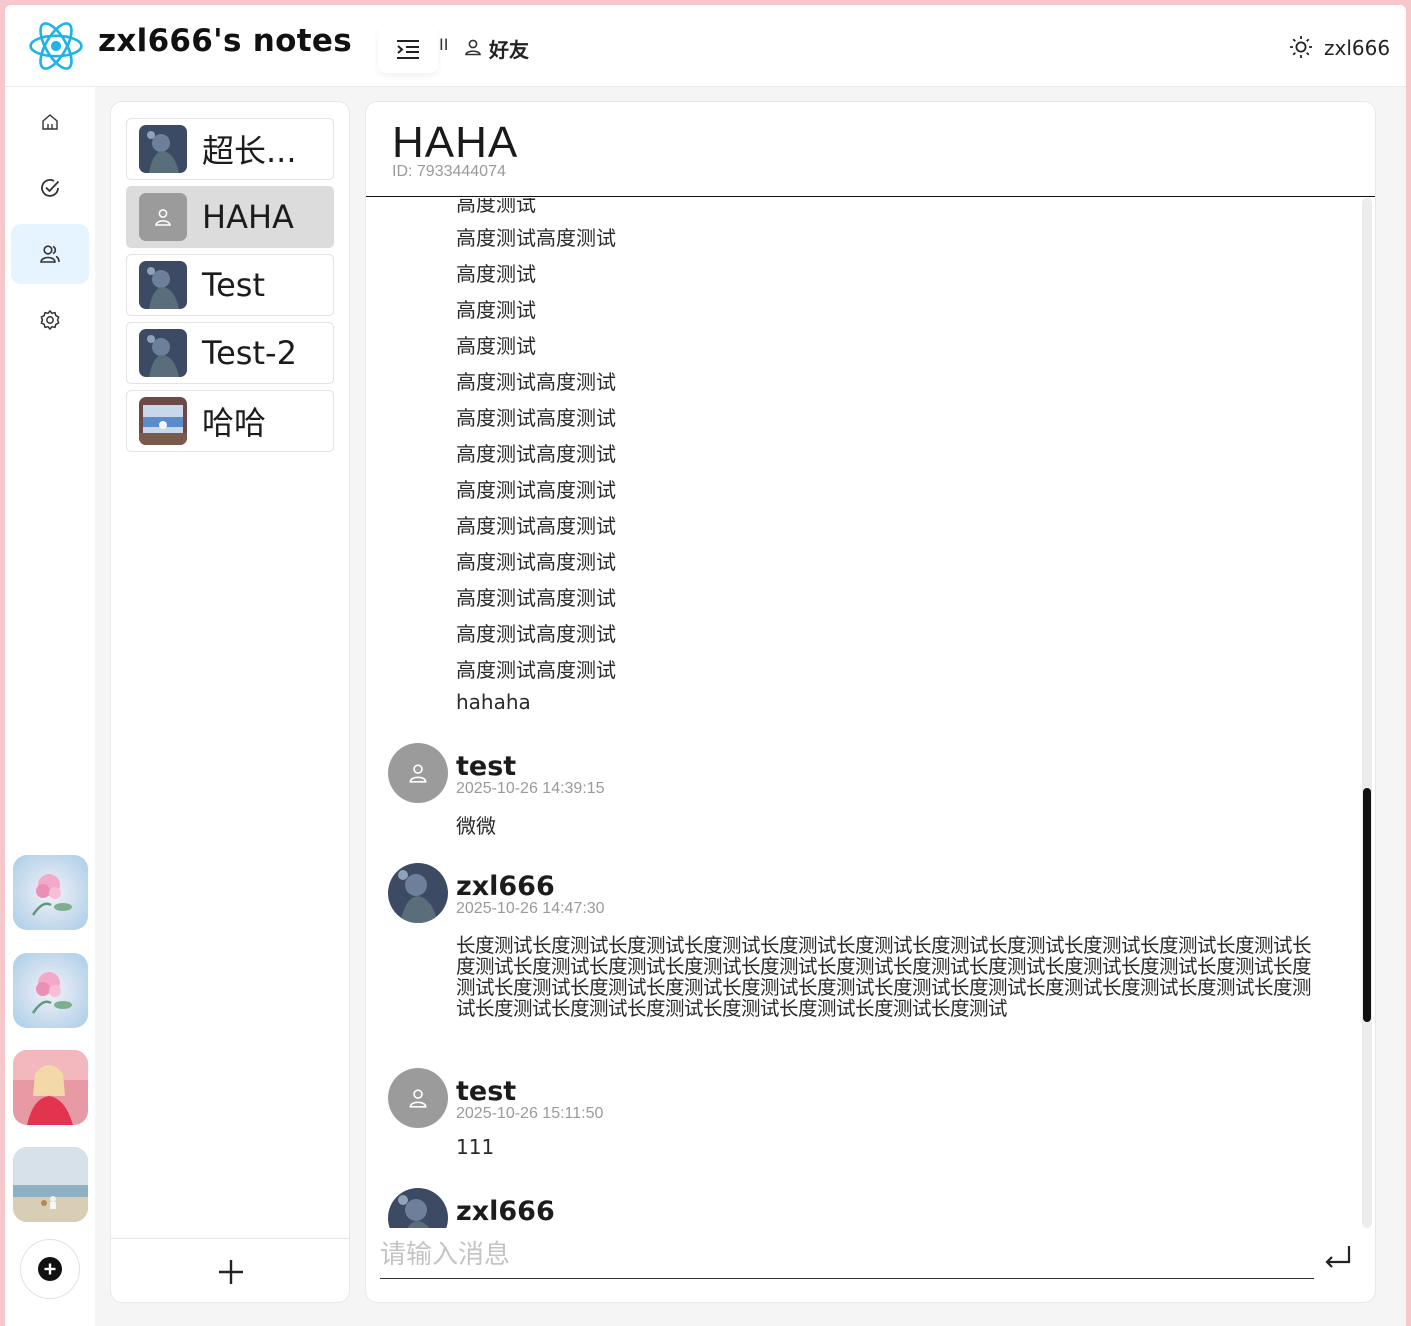 The height and width of the screenshot is (1326, 1411). Describe the element at coordinates (530, 788) in the screenshot. I see `message-time: 2025-10-26 14:39:15` at that location.